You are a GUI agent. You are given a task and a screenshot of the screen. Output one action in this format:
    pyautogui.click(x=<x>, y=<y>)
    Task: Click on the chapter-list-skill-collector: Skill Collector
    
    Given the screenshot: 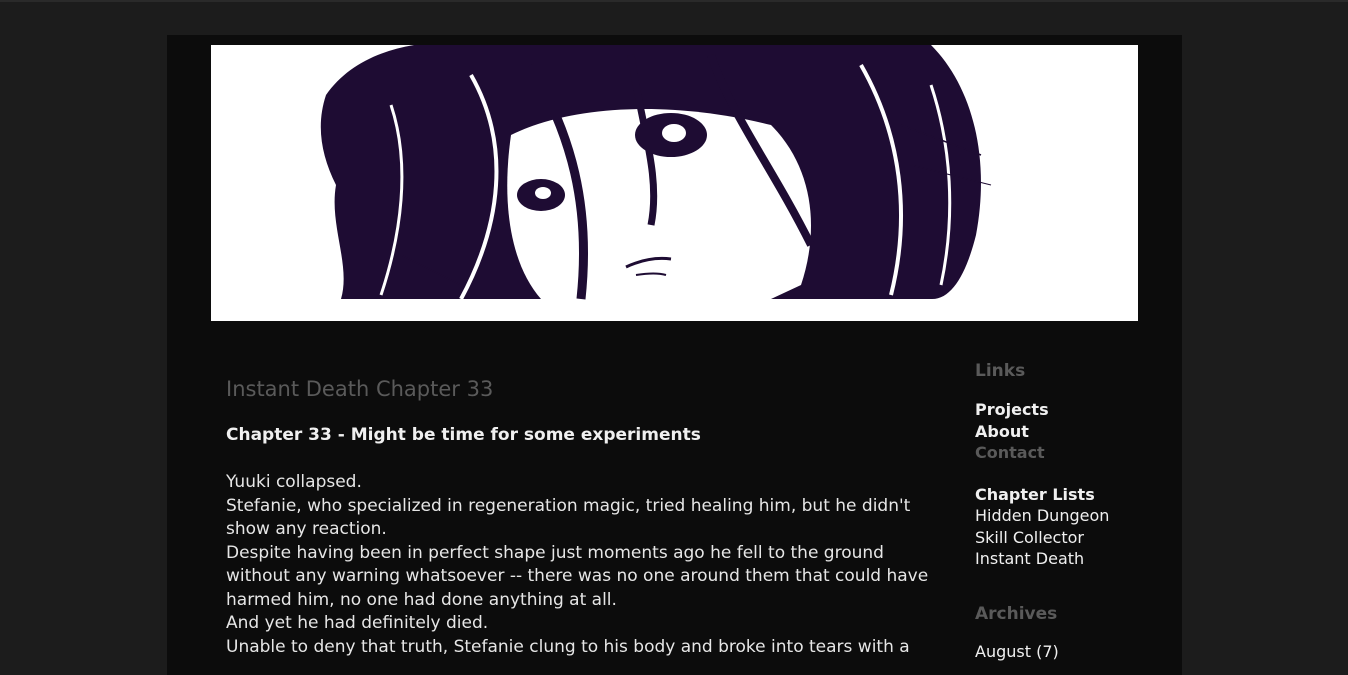 What is the action you would take?
    pyautogui.click(x=1060, y=538)
    